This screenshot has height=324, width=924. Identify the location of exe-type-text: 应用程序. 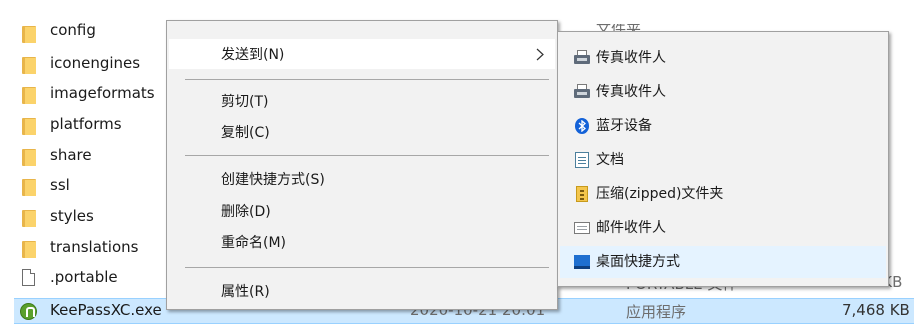
(656, 312).